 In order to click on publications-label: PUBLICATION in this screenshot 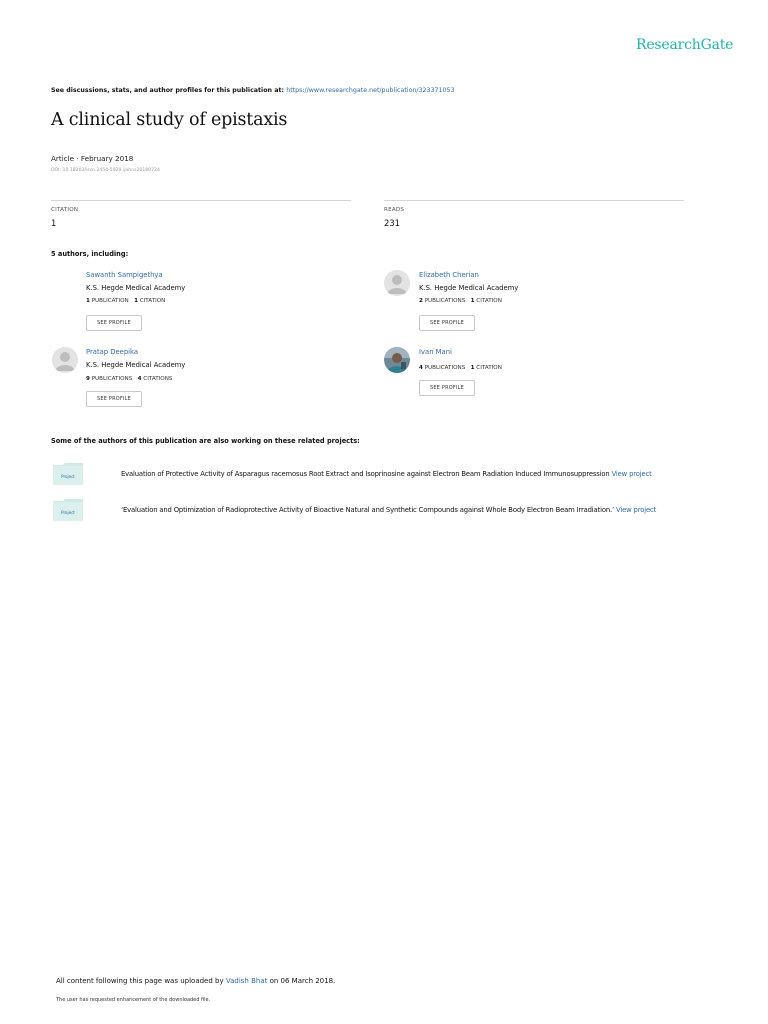, I will do `click(110, 301)`.